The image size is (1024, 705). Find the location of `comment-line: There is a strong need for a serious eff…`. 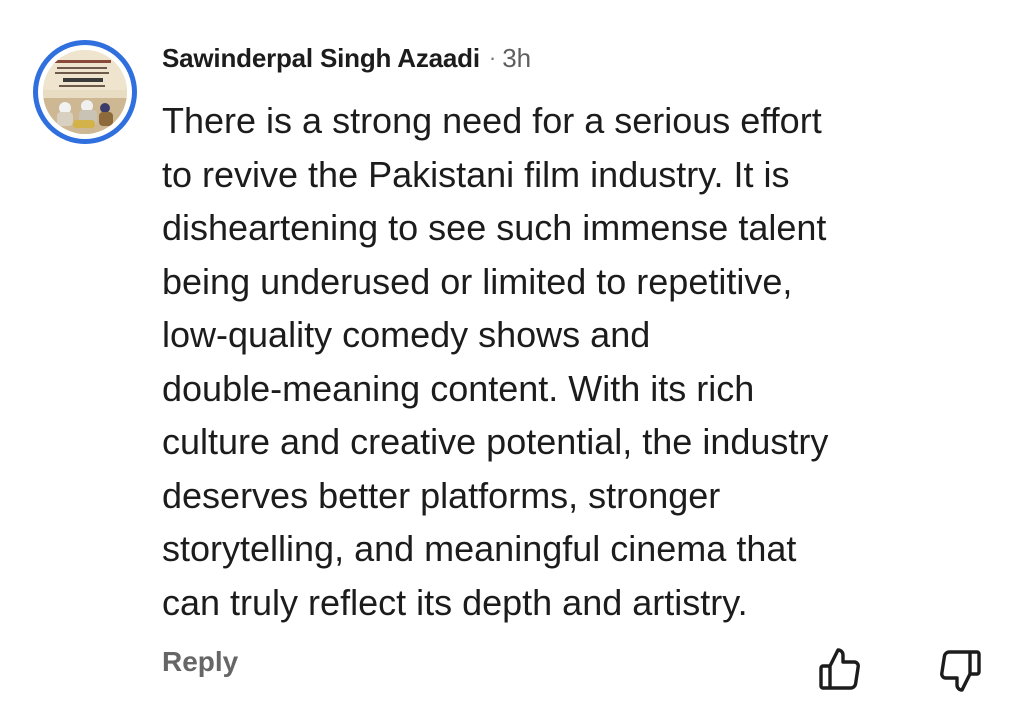

comment-line: There is a strong need for a serious eff… is located at coordinates (492, 120).